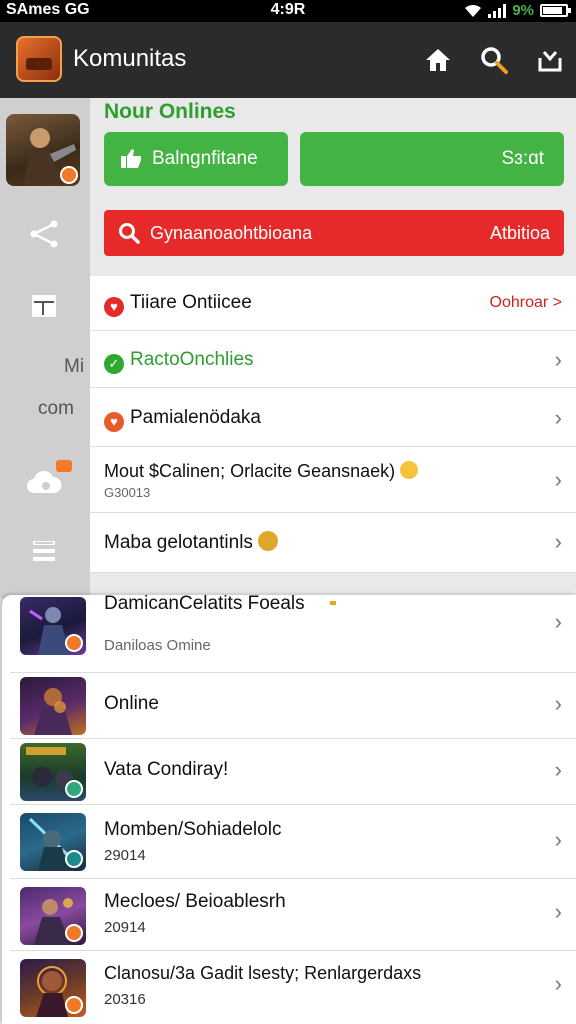 This screenshot has height=1024, width=576. I want to click on home-icon, so click(438, 60).